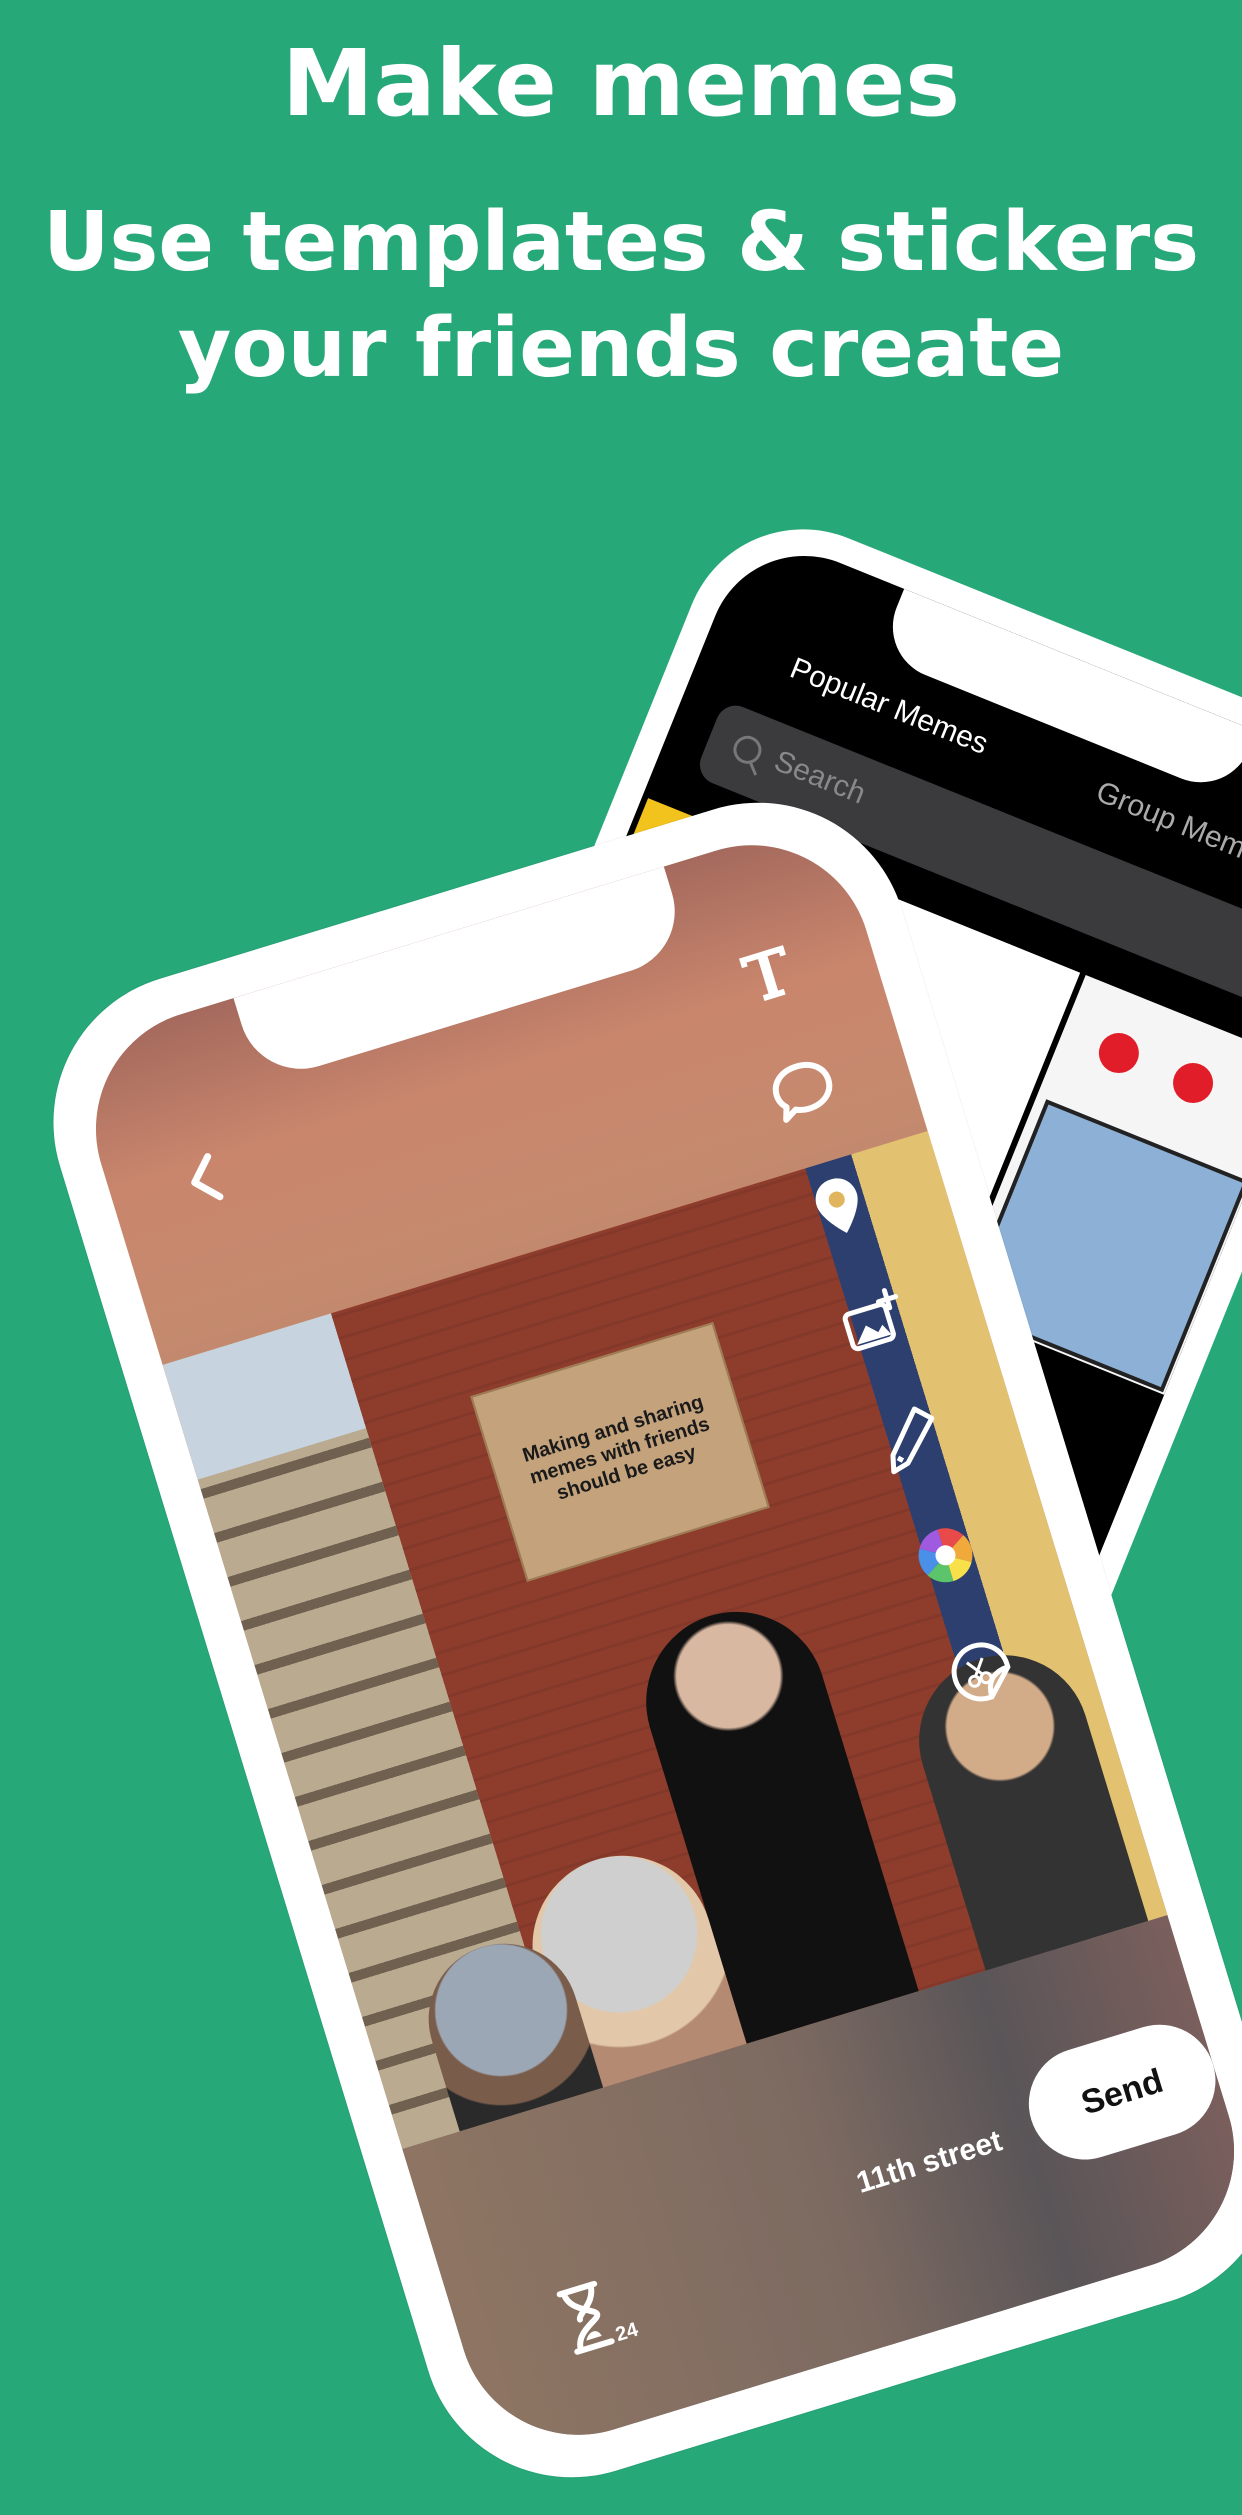 The height and width of the screenshot is (2515, 1242). I want to click on search-icon, so click(747, 750).